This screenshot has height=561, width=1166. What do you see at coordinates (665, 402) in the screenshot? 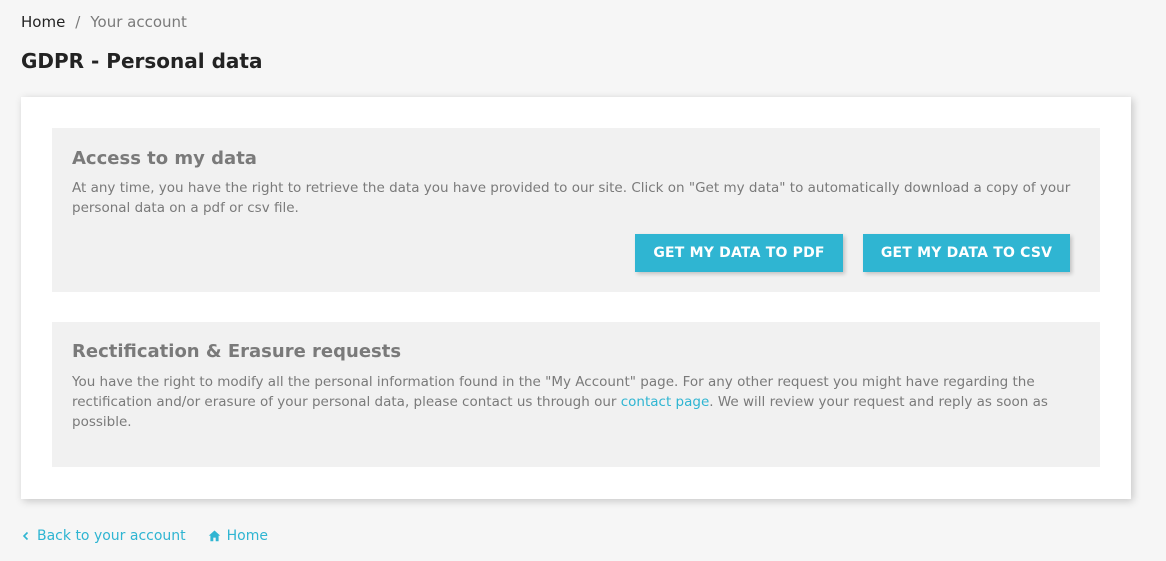
I see `contact-page-link: contact page` at bounding box center [665, 402].